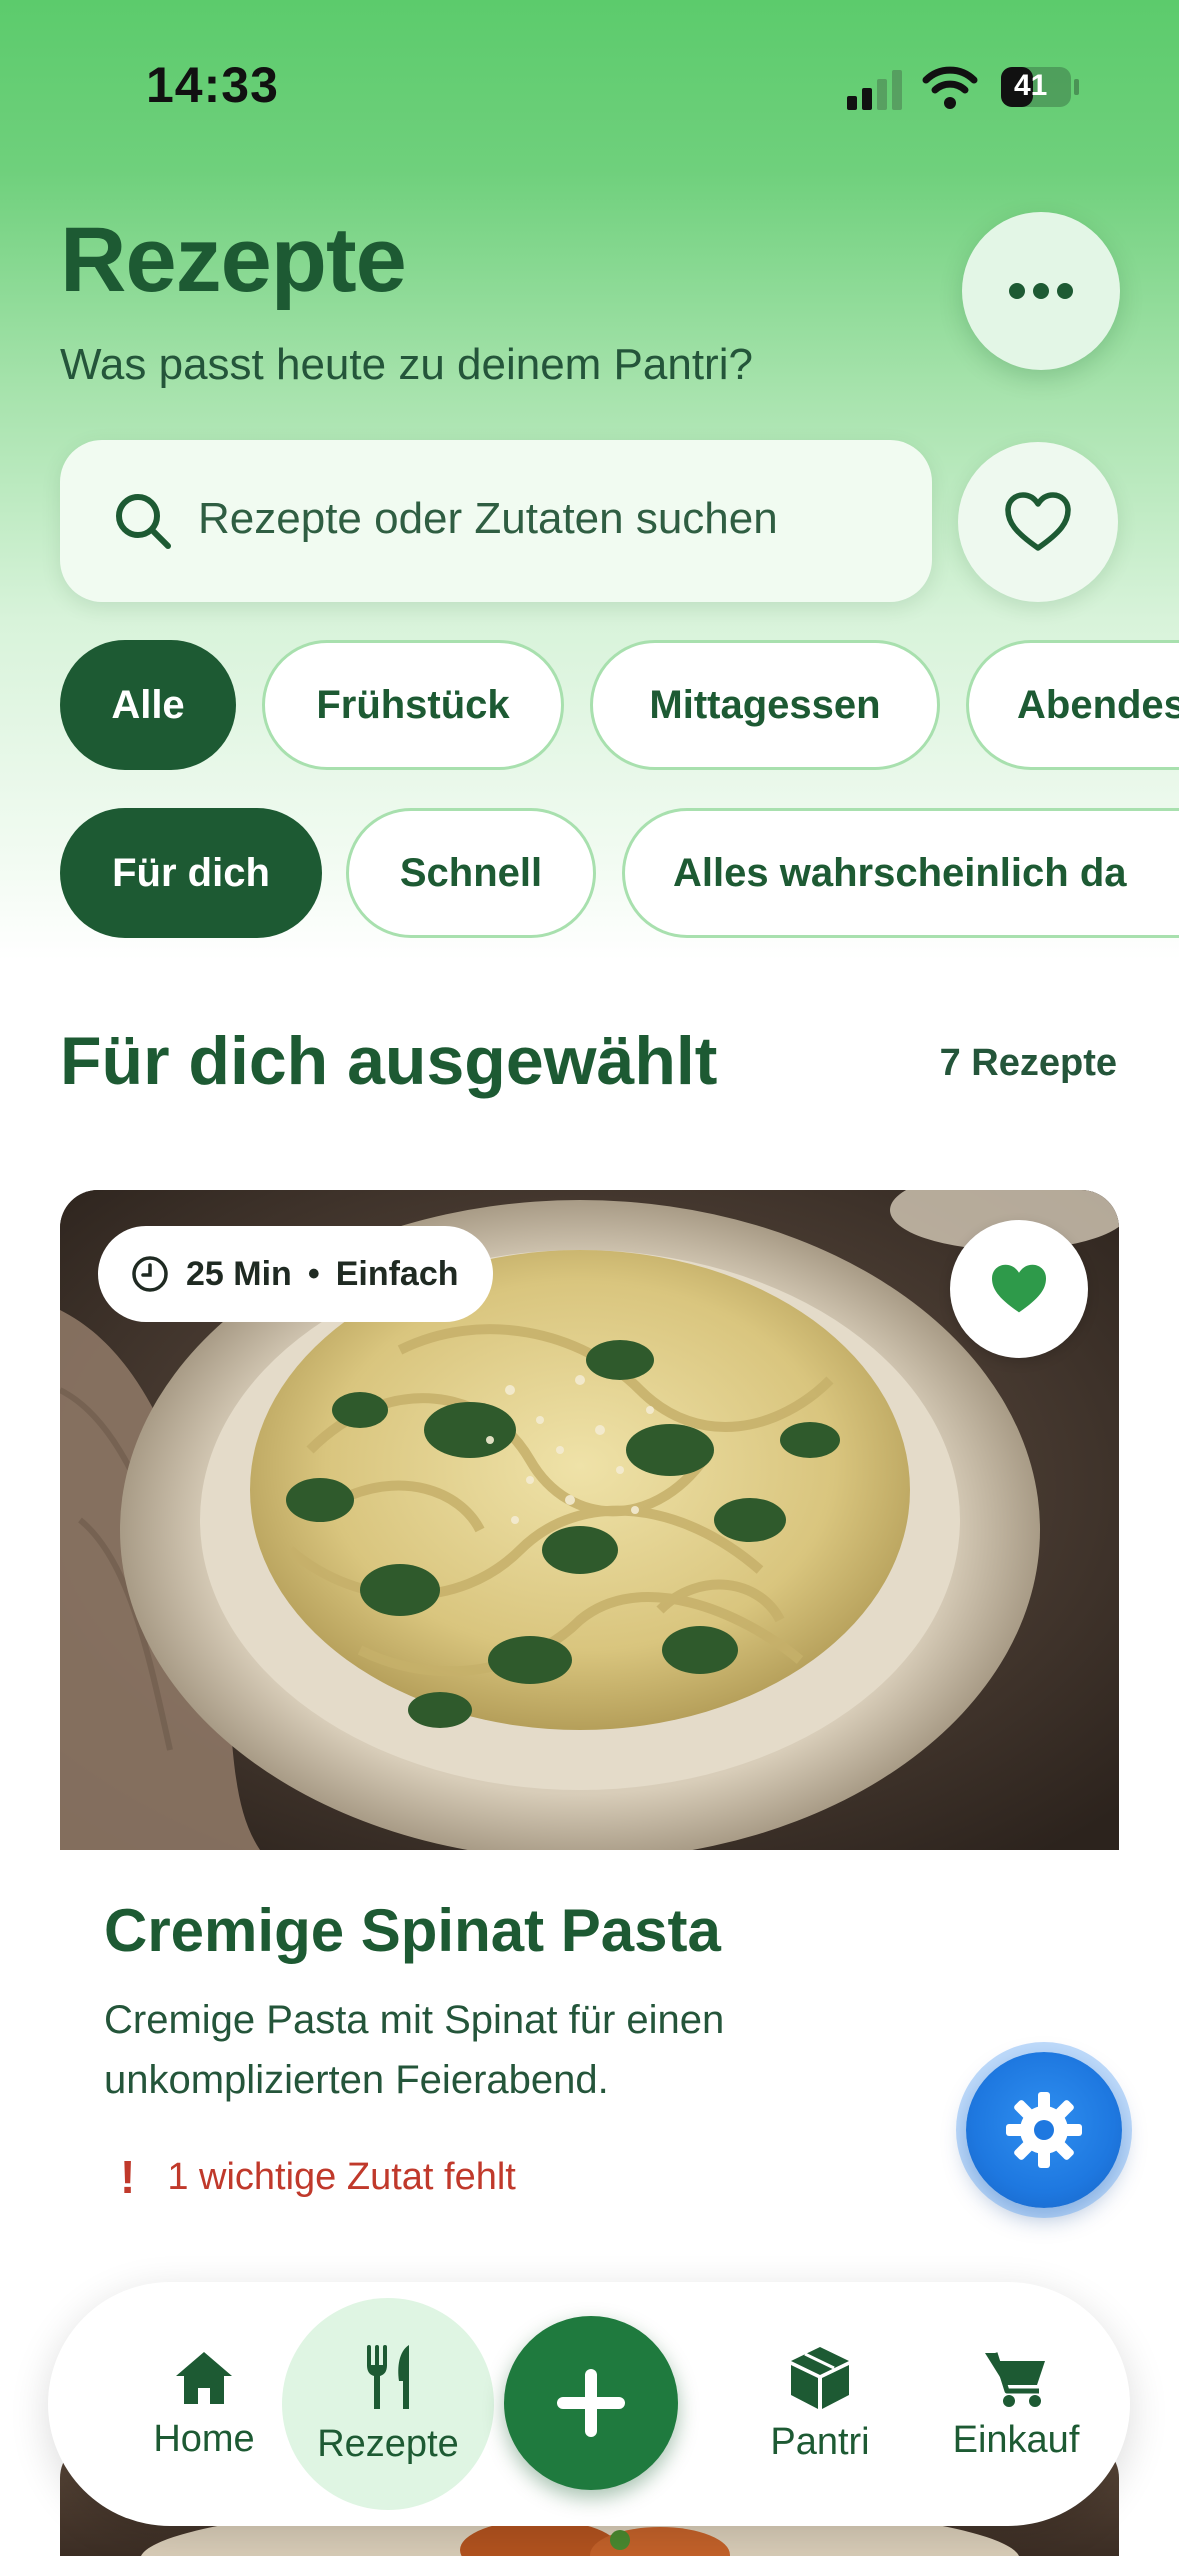 This screenshot has width=1179, height=2556. What do you see at coordinates (1098, 704) in the screenshot?
I see `chip-label: Abendessen` at bounding box center [1098, 704].